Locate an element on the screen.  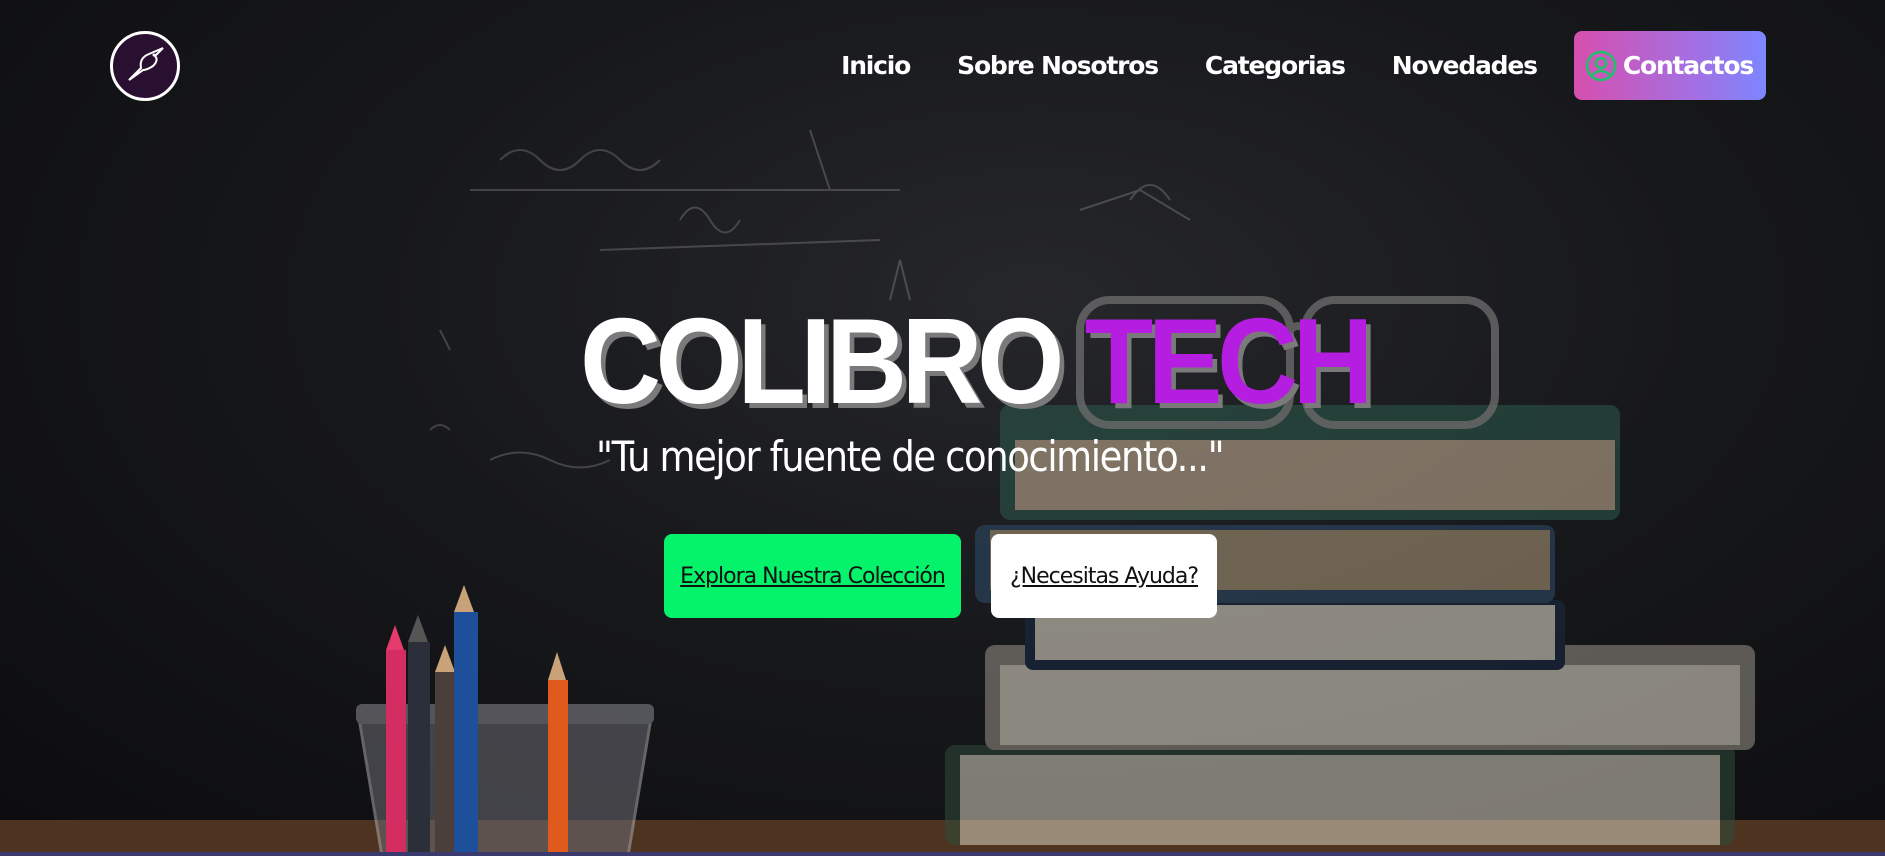
hero-title-part2: TECH is located at coordinates (1229, 361).